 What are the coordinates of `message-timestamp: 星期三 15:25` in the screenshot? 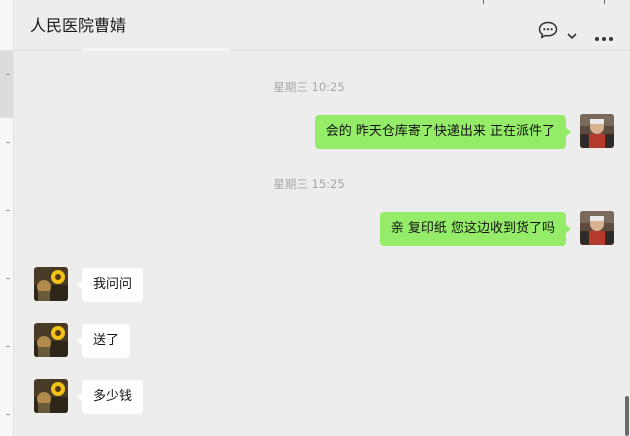 It's located at (309, 184).